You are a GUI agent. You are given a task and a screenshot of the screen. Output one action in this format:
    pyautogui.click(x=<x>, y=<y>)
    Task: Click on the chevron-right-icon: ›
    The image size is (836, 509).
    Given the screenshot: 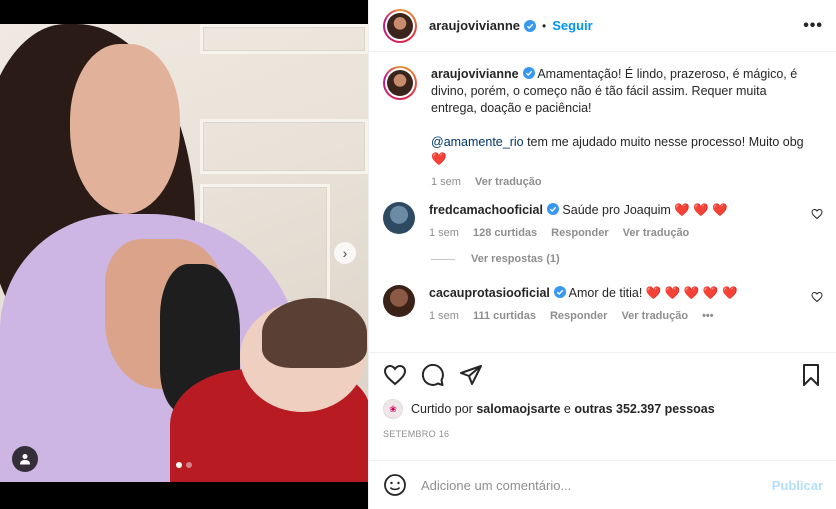 What is the action you would take?
    pyautogui.click(x=345, y=253)
    